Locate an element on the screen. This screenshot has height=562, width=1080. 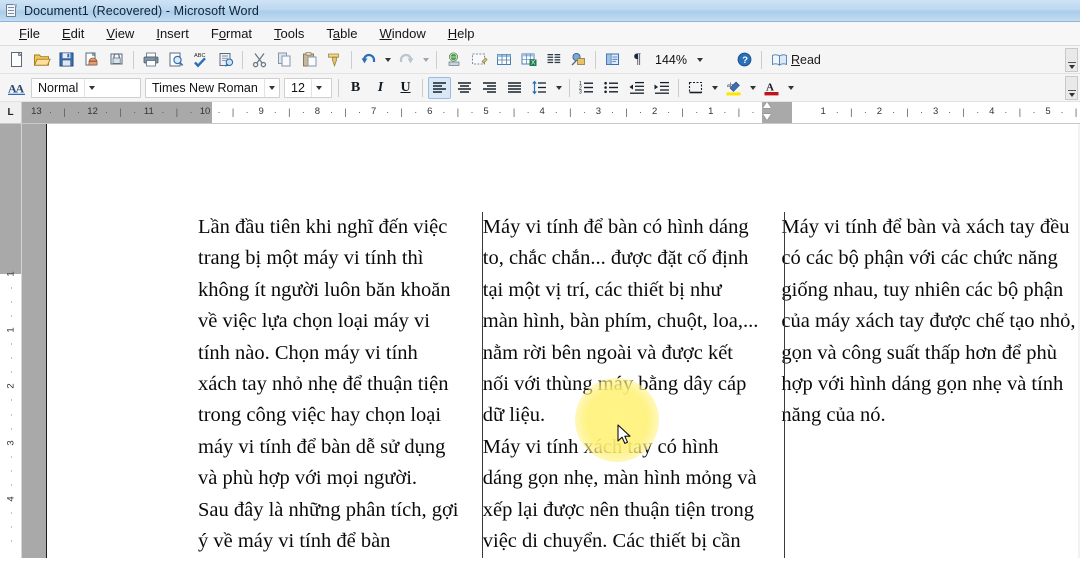
highlight-color-dropdown-icon is located at coordinates (752, 88).